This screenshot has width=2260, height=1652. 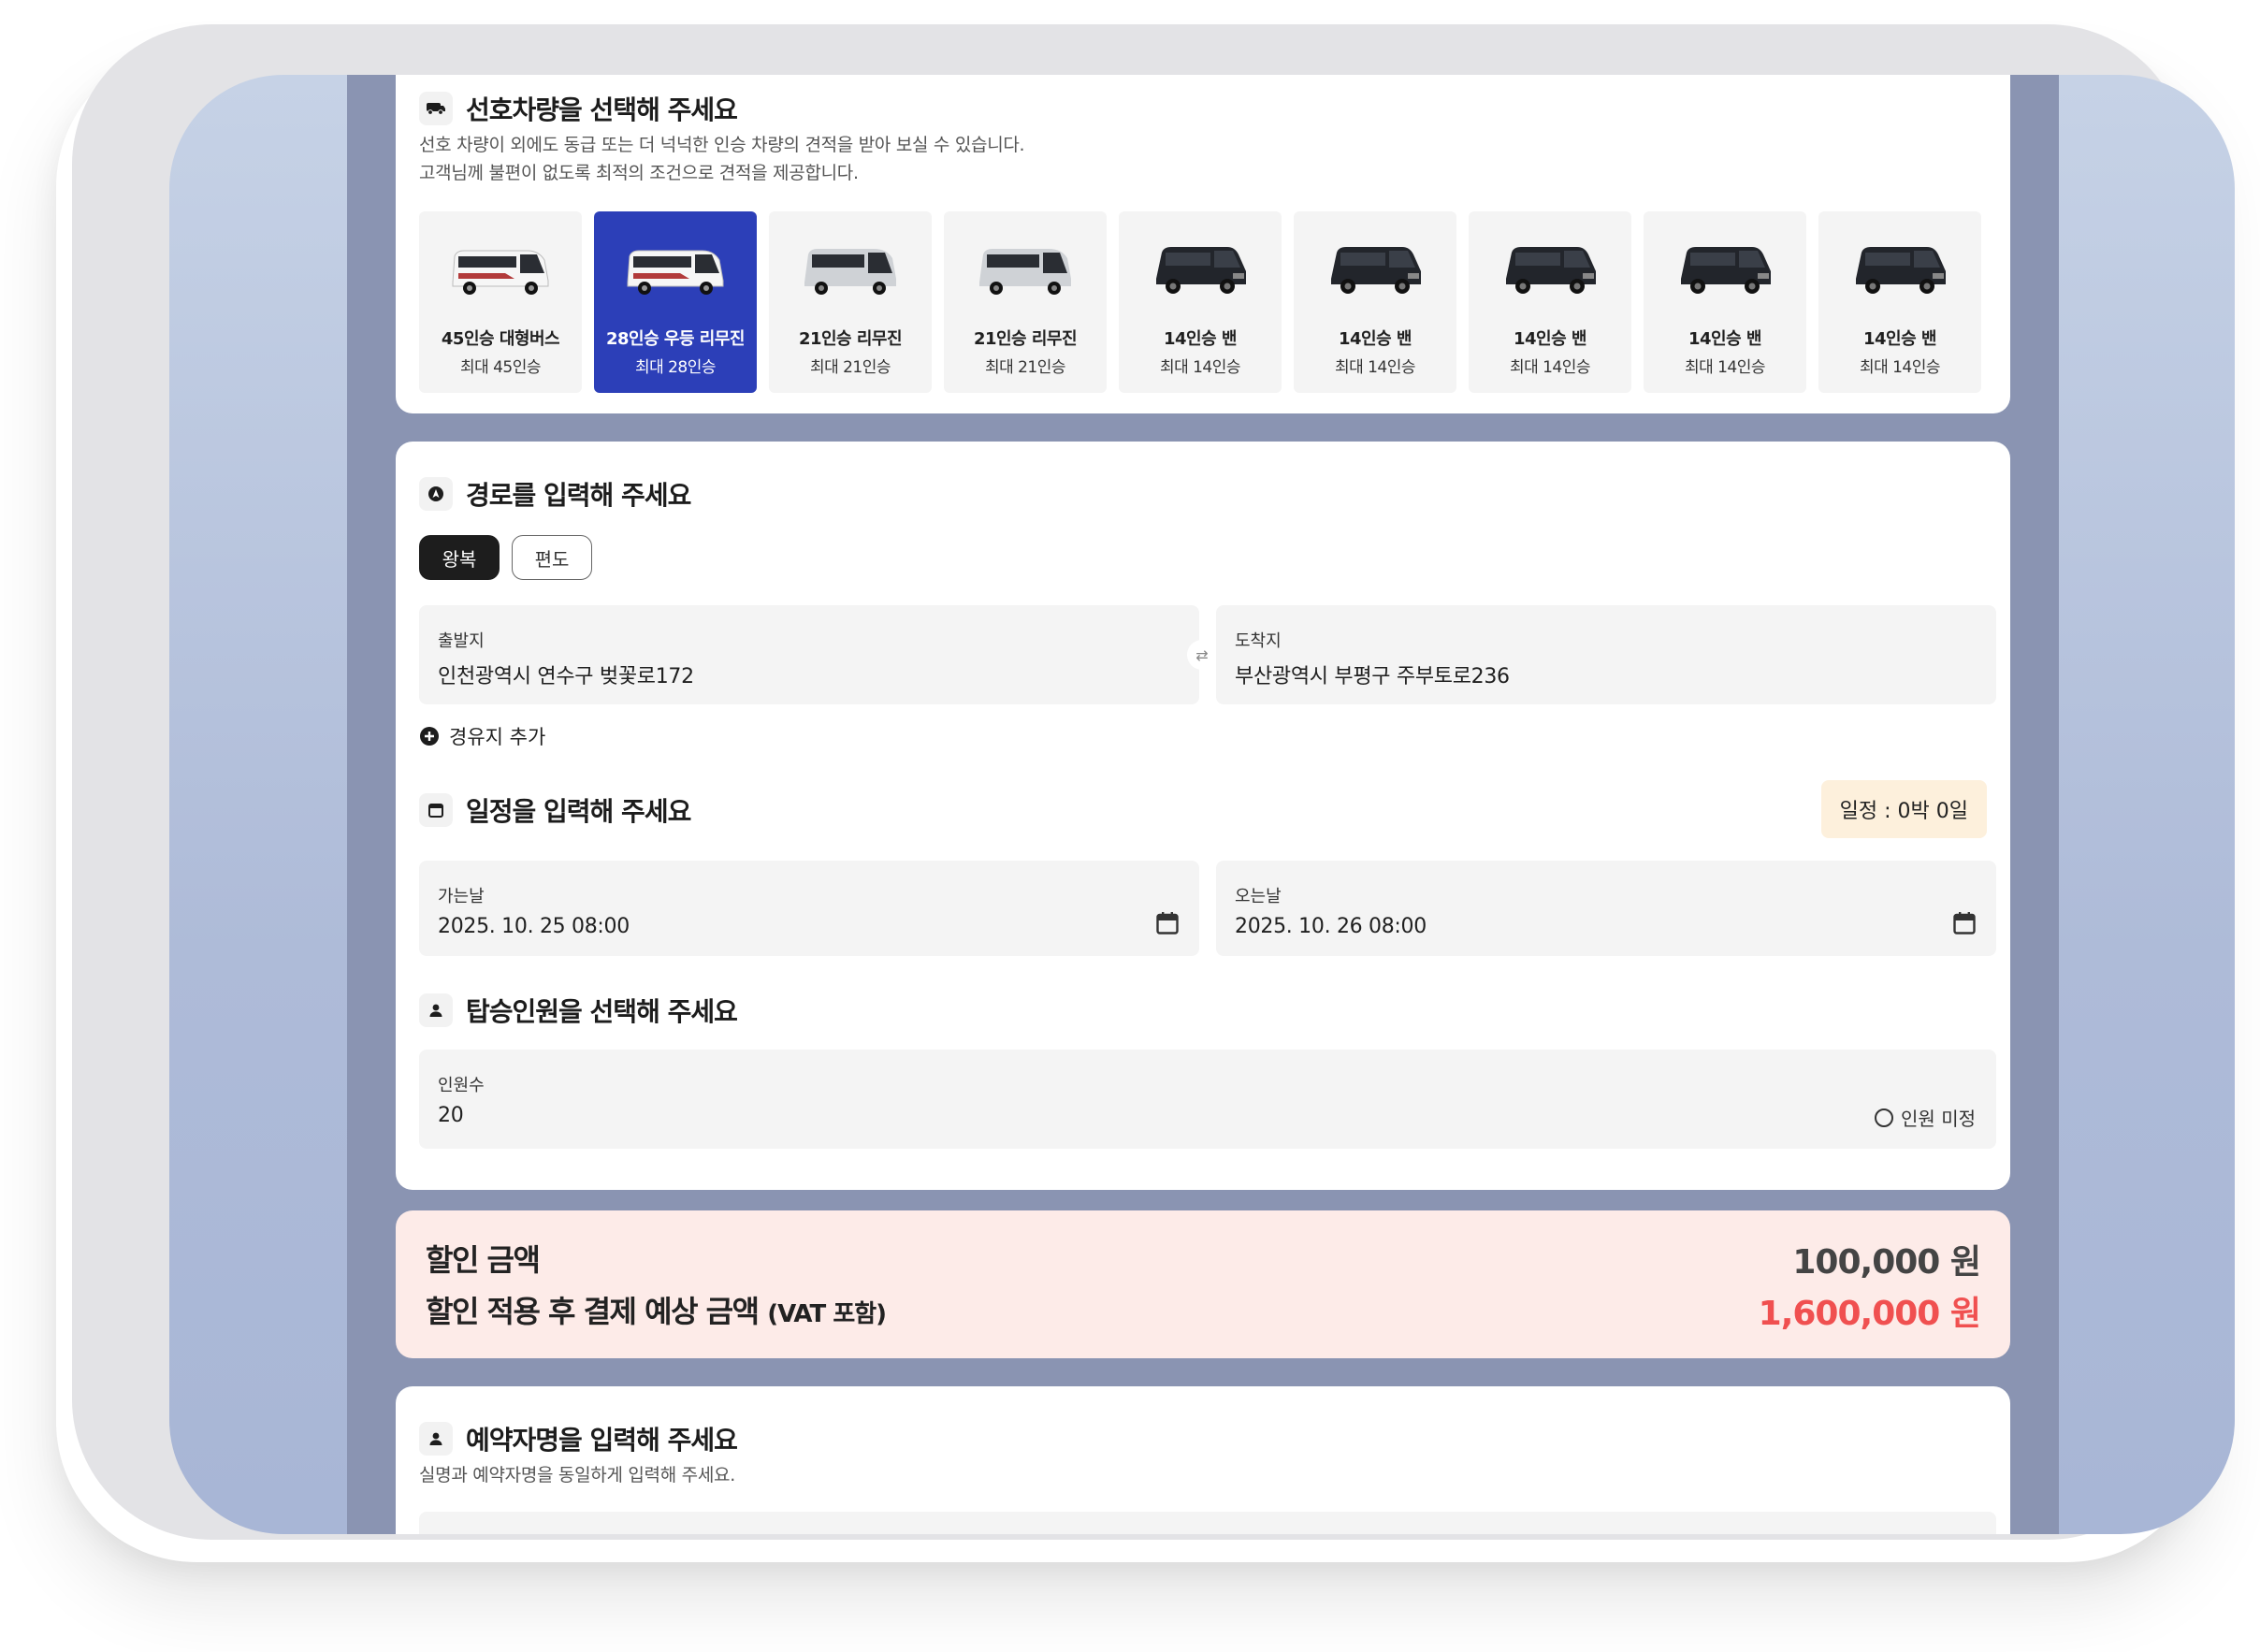 I want to click on navigation-icon, so click(x=436, y=494).